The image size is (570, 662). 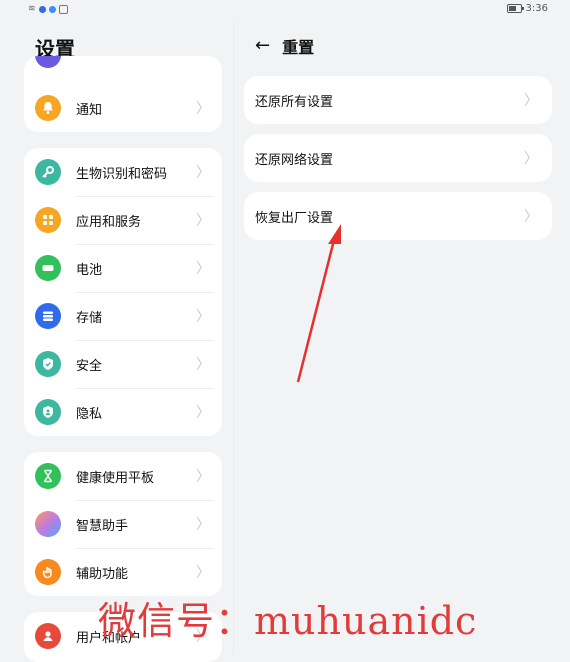 What do you see at coordinates (48, 316) in the screenshot?
I see `storage-icon` at bounding box center [48, 316].